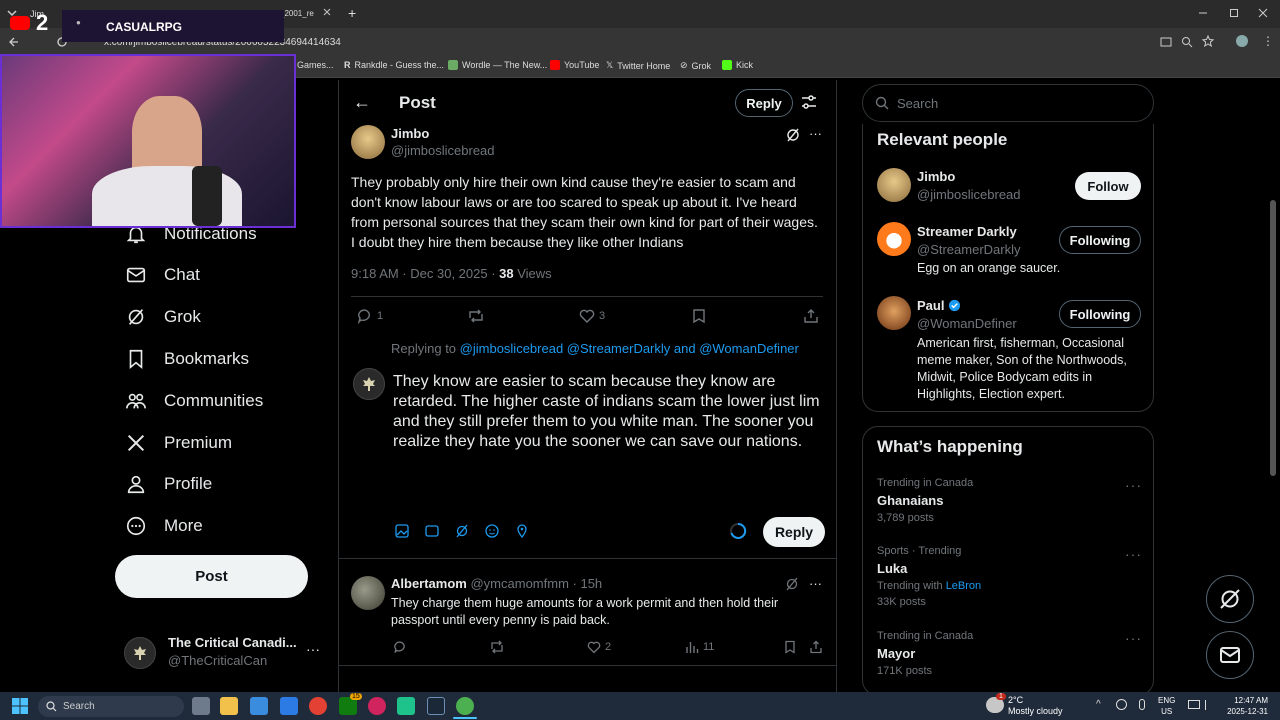  What do you see at coordinates (1098, 704) in the screenshot?
I see `tray-chevron-icon: ^` at bounding box center [1098, 704].